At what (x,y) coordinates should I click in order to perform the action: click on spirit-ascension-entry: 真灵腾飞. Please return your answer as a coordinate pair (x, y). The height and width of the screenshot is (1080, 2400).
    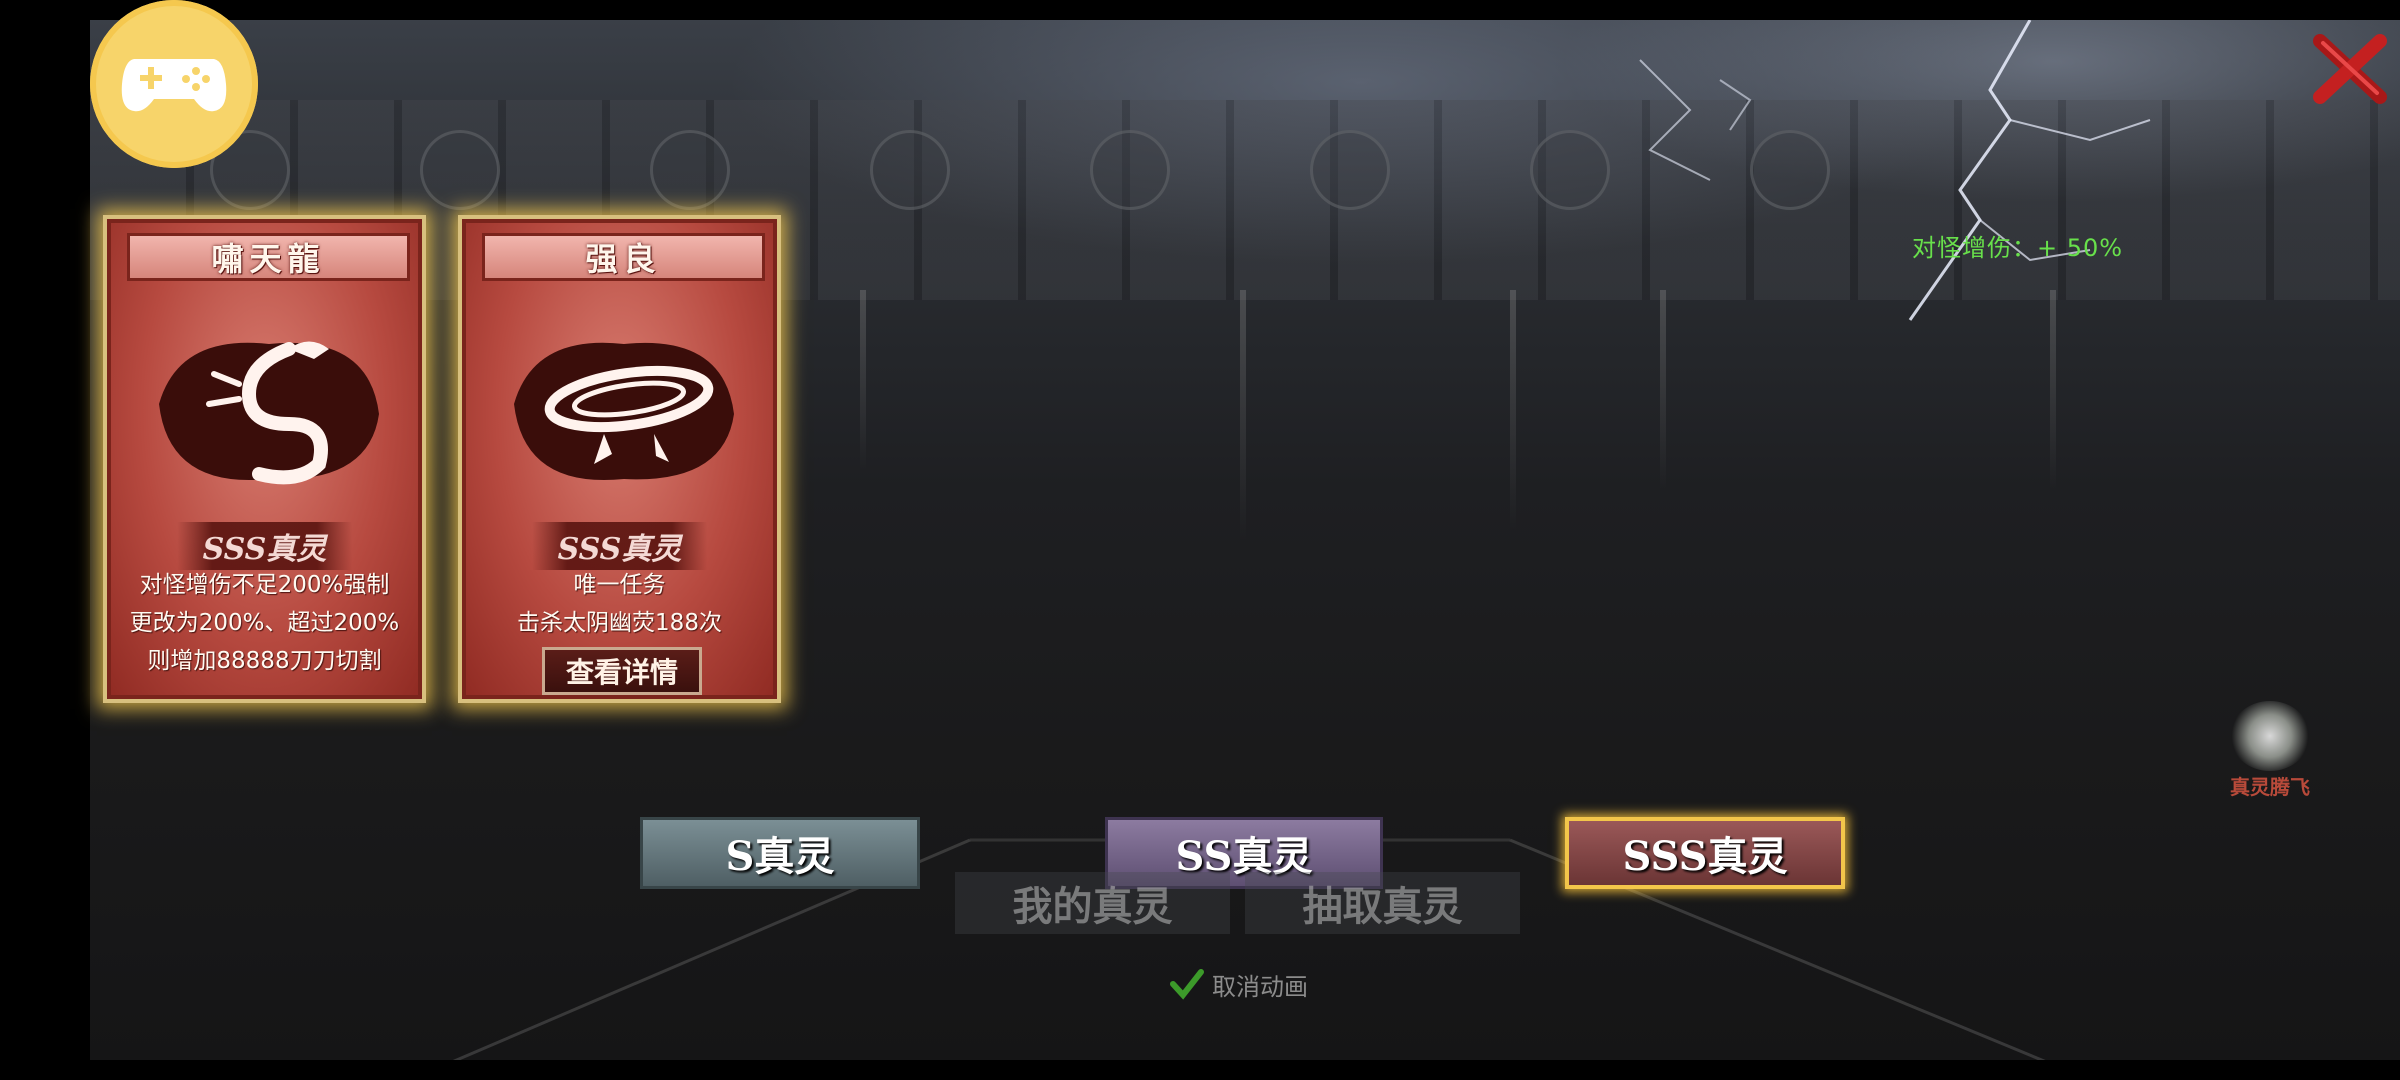
    Looking at the image, I should click on (2270, 740).